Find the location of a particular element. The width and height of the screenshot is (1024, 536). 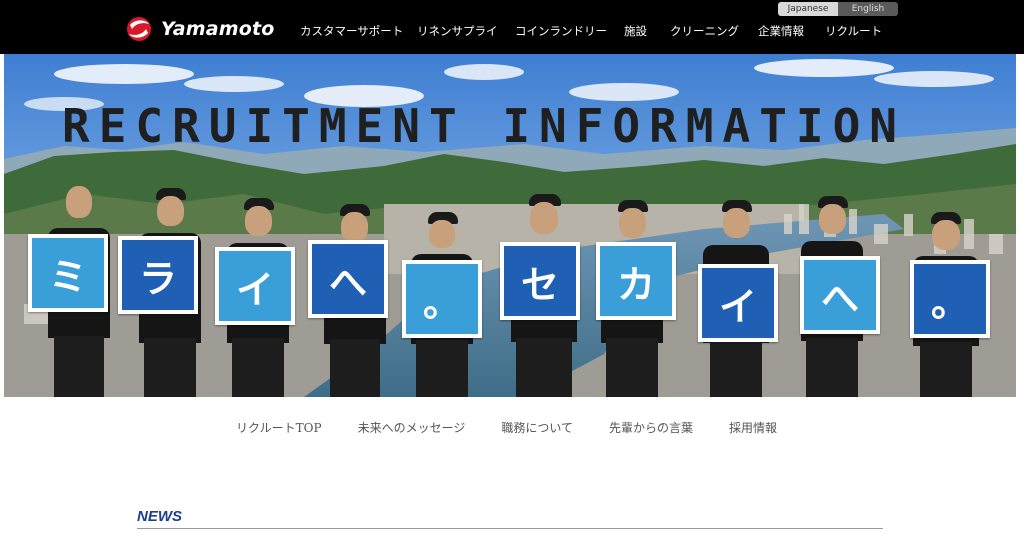

sign-character: ラ is located at coordinates (158, 275).